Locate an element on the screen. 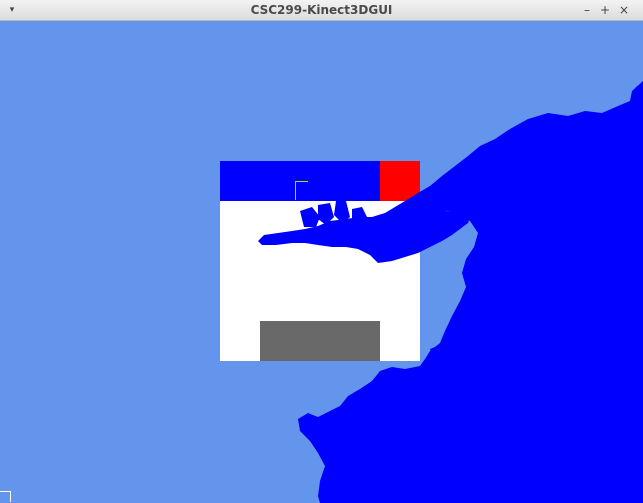 The image size is (643, 503). corner-marker is located at coordinates (5, 496).